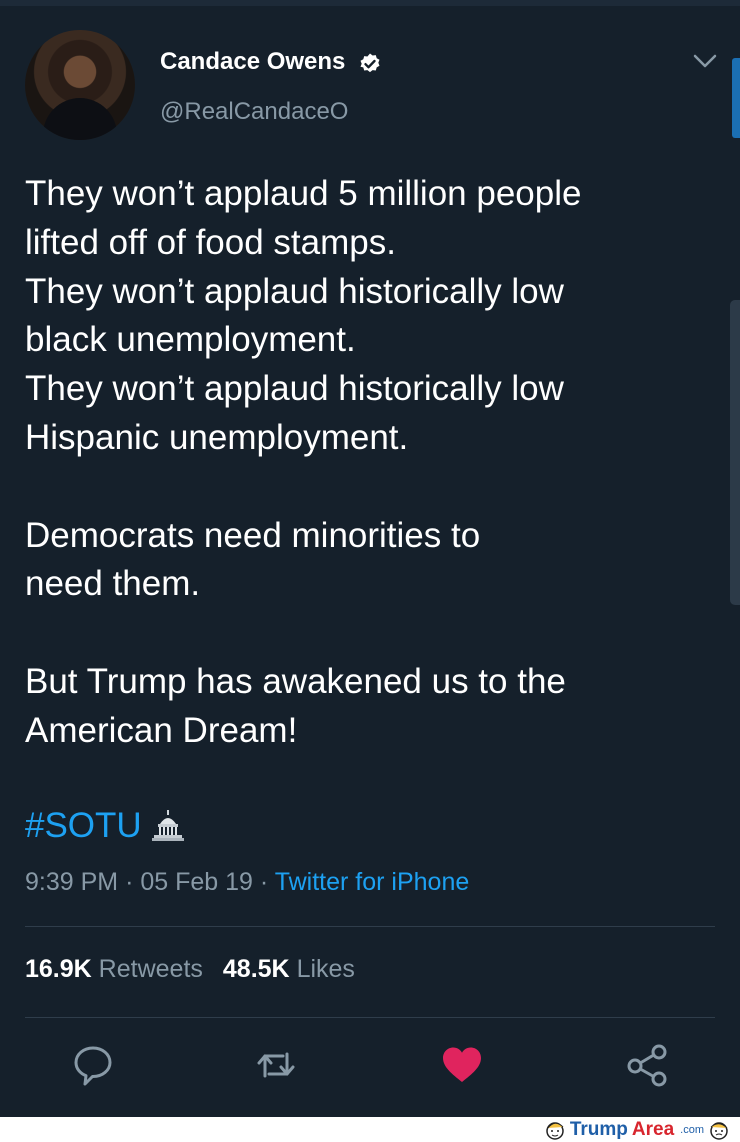 This screenshot has width=740, height=1142. What do you see at coordinates (80, 119) in the screenshot?
I see `avatar-figure` at bounding box center [80, 119].